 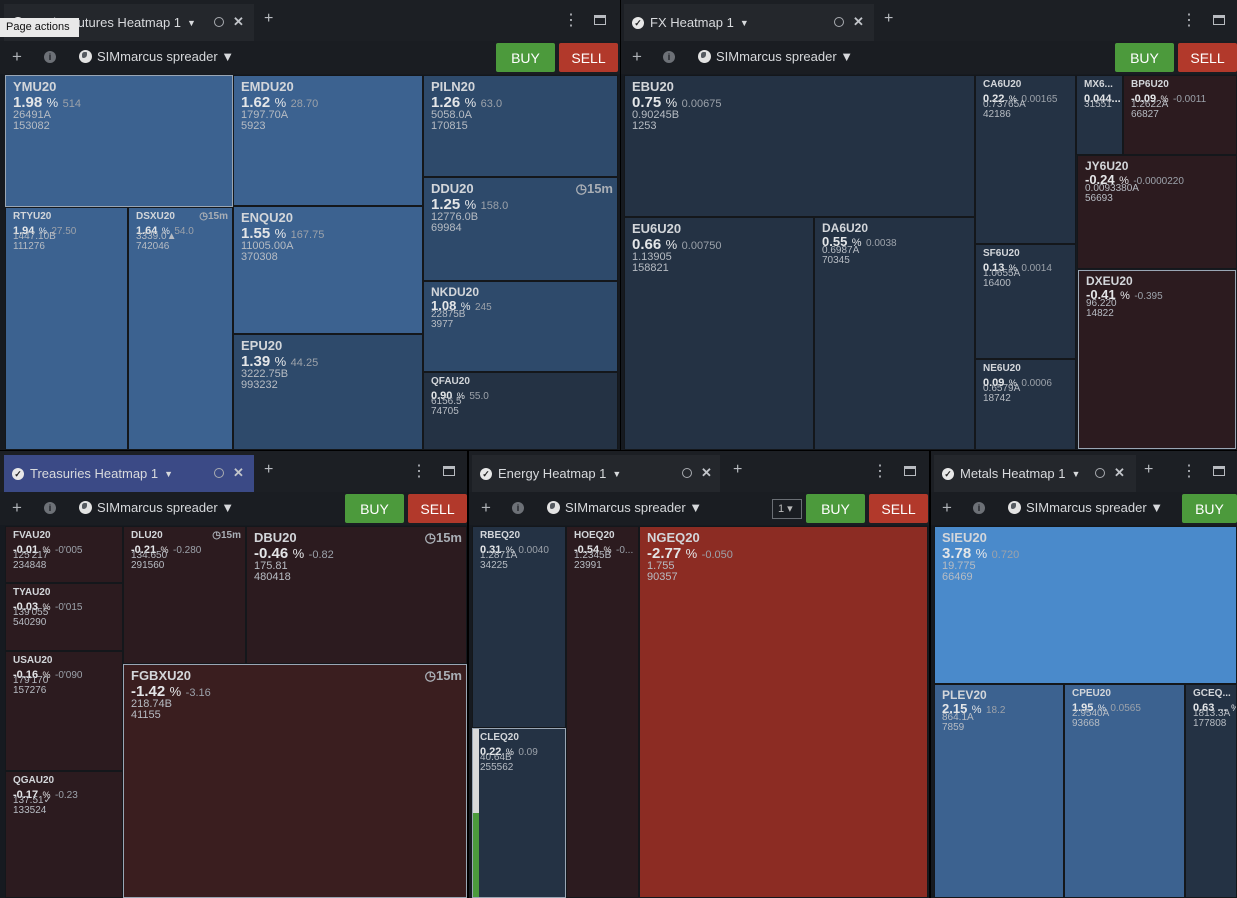 I want to click on heatmap-tile: RBEQ20 0.31 % 0.0040 1.2871A 34225, so click(x=519, y=627).